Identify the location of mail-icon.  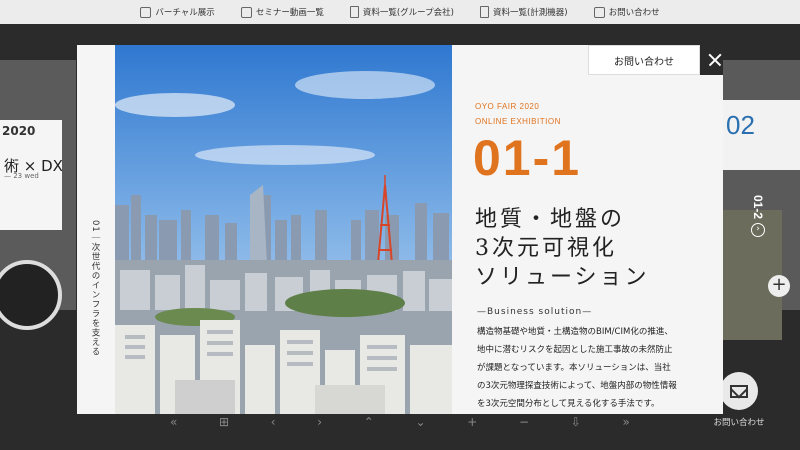
(739, 391).